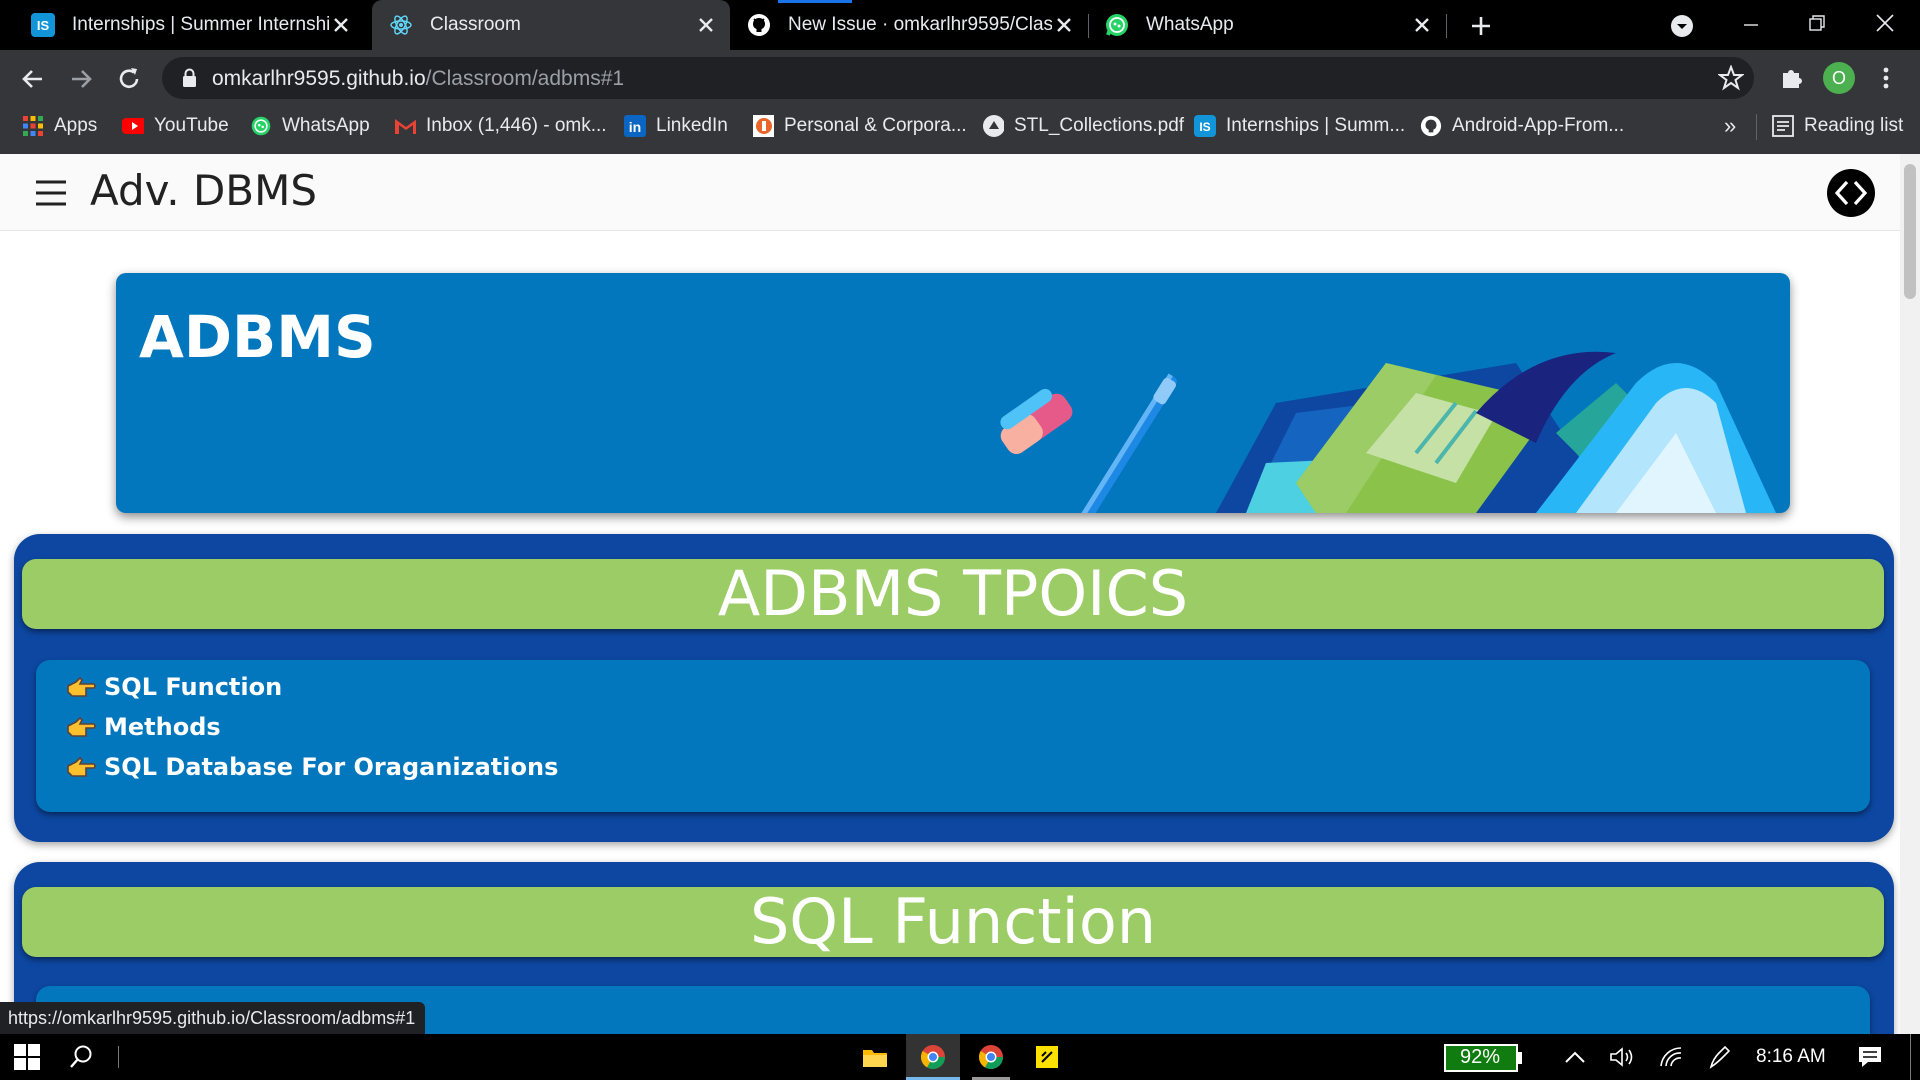 The width and height of the screenshot is (1920, 1080). Describe the element at coordinates (953, 594) in the screenshot. I see `topics-header: ADBMS TPOICS` at that location.